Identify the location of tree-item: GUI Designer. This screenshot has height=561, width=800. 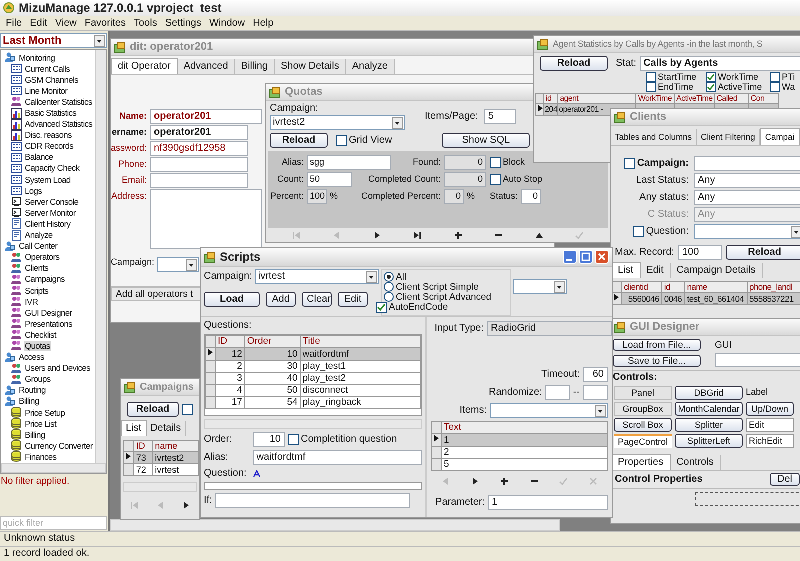
(49, 313).